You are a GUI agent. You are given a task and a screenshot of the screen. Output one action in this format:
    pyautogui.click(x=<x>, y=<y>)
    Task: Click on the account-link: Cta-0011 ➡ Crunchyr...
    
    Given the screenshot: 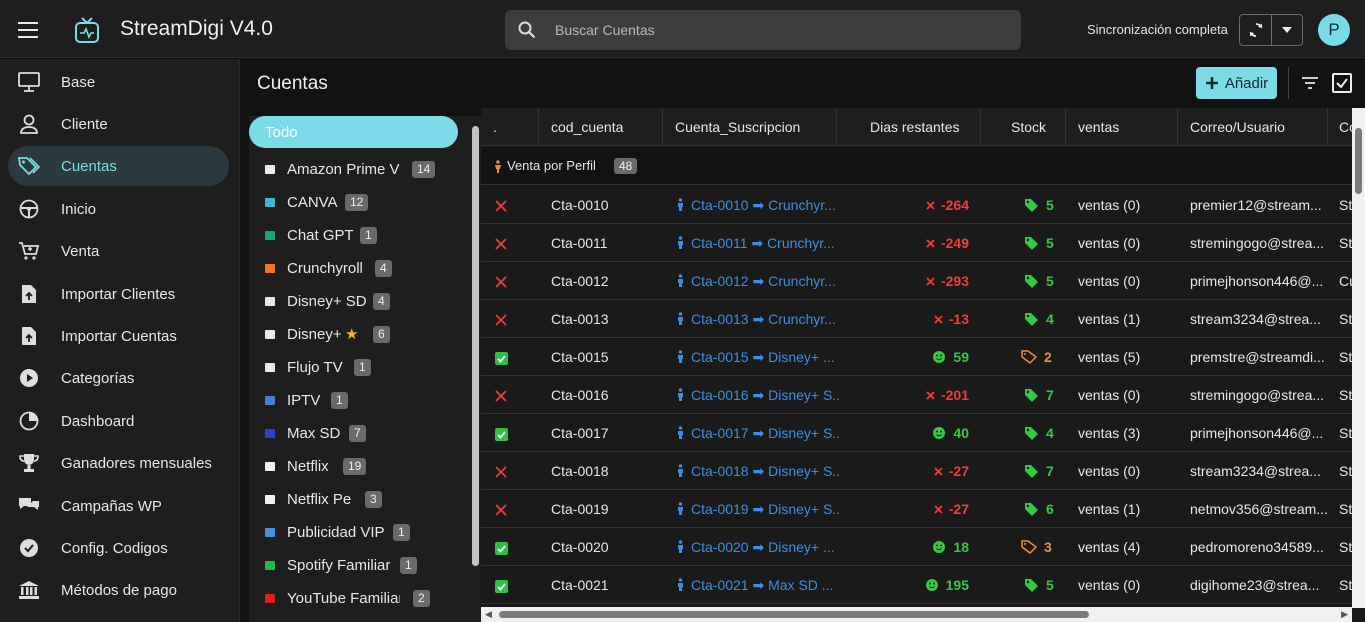 What is the action you would take?
    pyautogui.click(x=758, y=243)
    